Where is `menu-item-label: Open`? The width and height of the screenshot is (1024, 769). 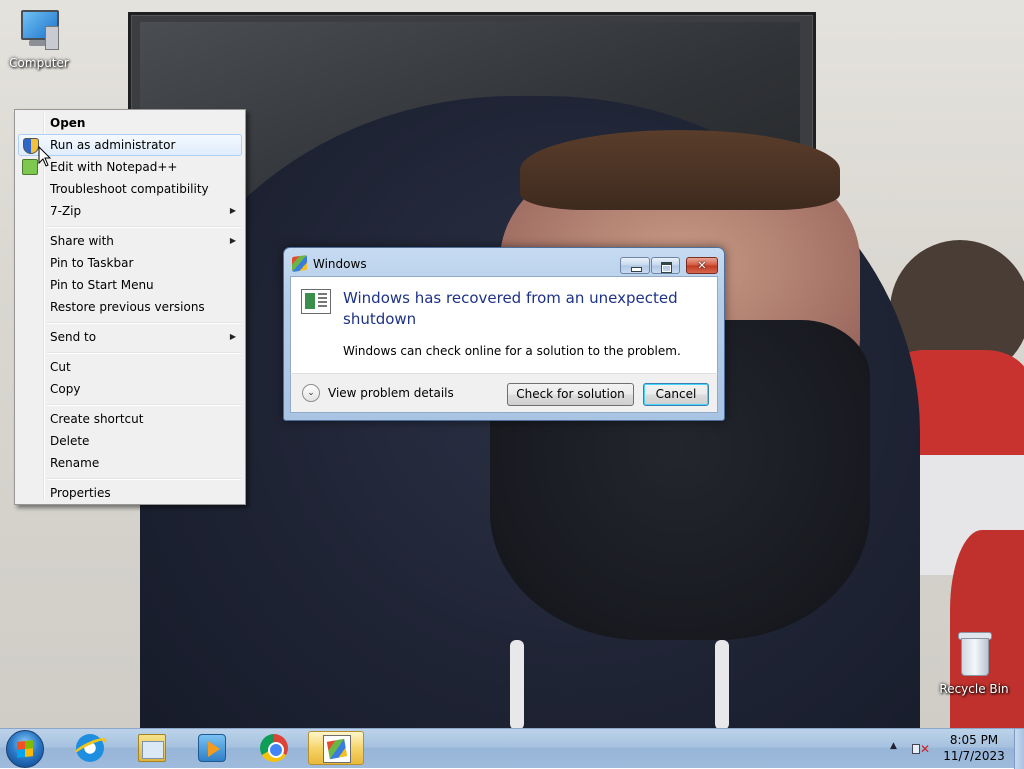
menu-item-label: Open is located at coordinates (68, 123).